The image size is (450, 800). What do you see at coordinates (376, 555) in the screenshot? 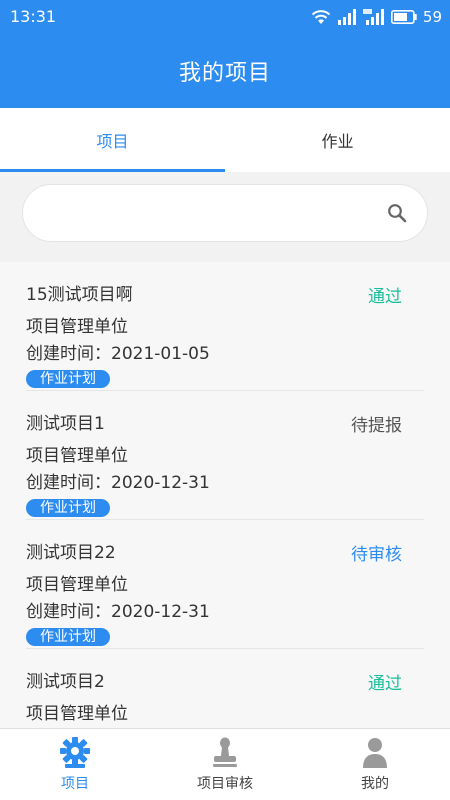
I see `project-status: 待审核` at bounding box center [376, 555].